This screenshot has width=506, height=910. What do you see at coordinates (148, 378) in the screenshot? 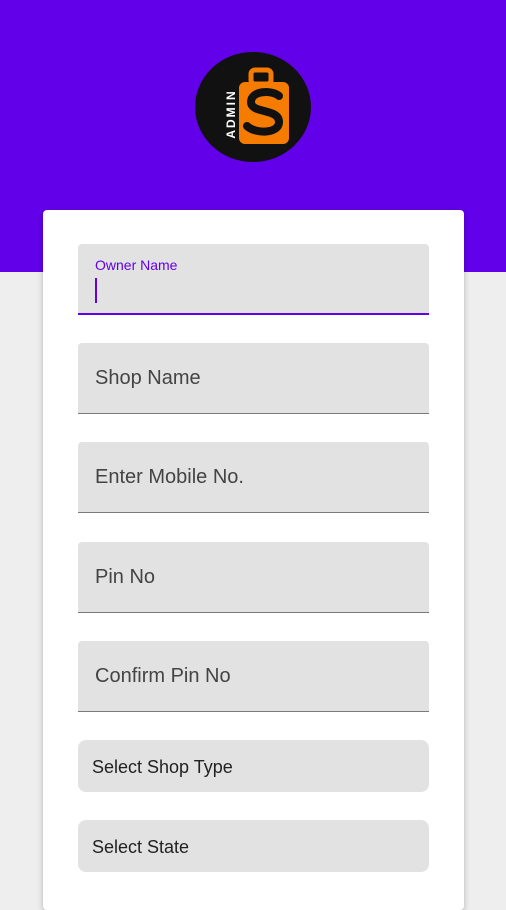
I see `shop-name-placeholder: Shop Name` at bounding box center [148, 378].